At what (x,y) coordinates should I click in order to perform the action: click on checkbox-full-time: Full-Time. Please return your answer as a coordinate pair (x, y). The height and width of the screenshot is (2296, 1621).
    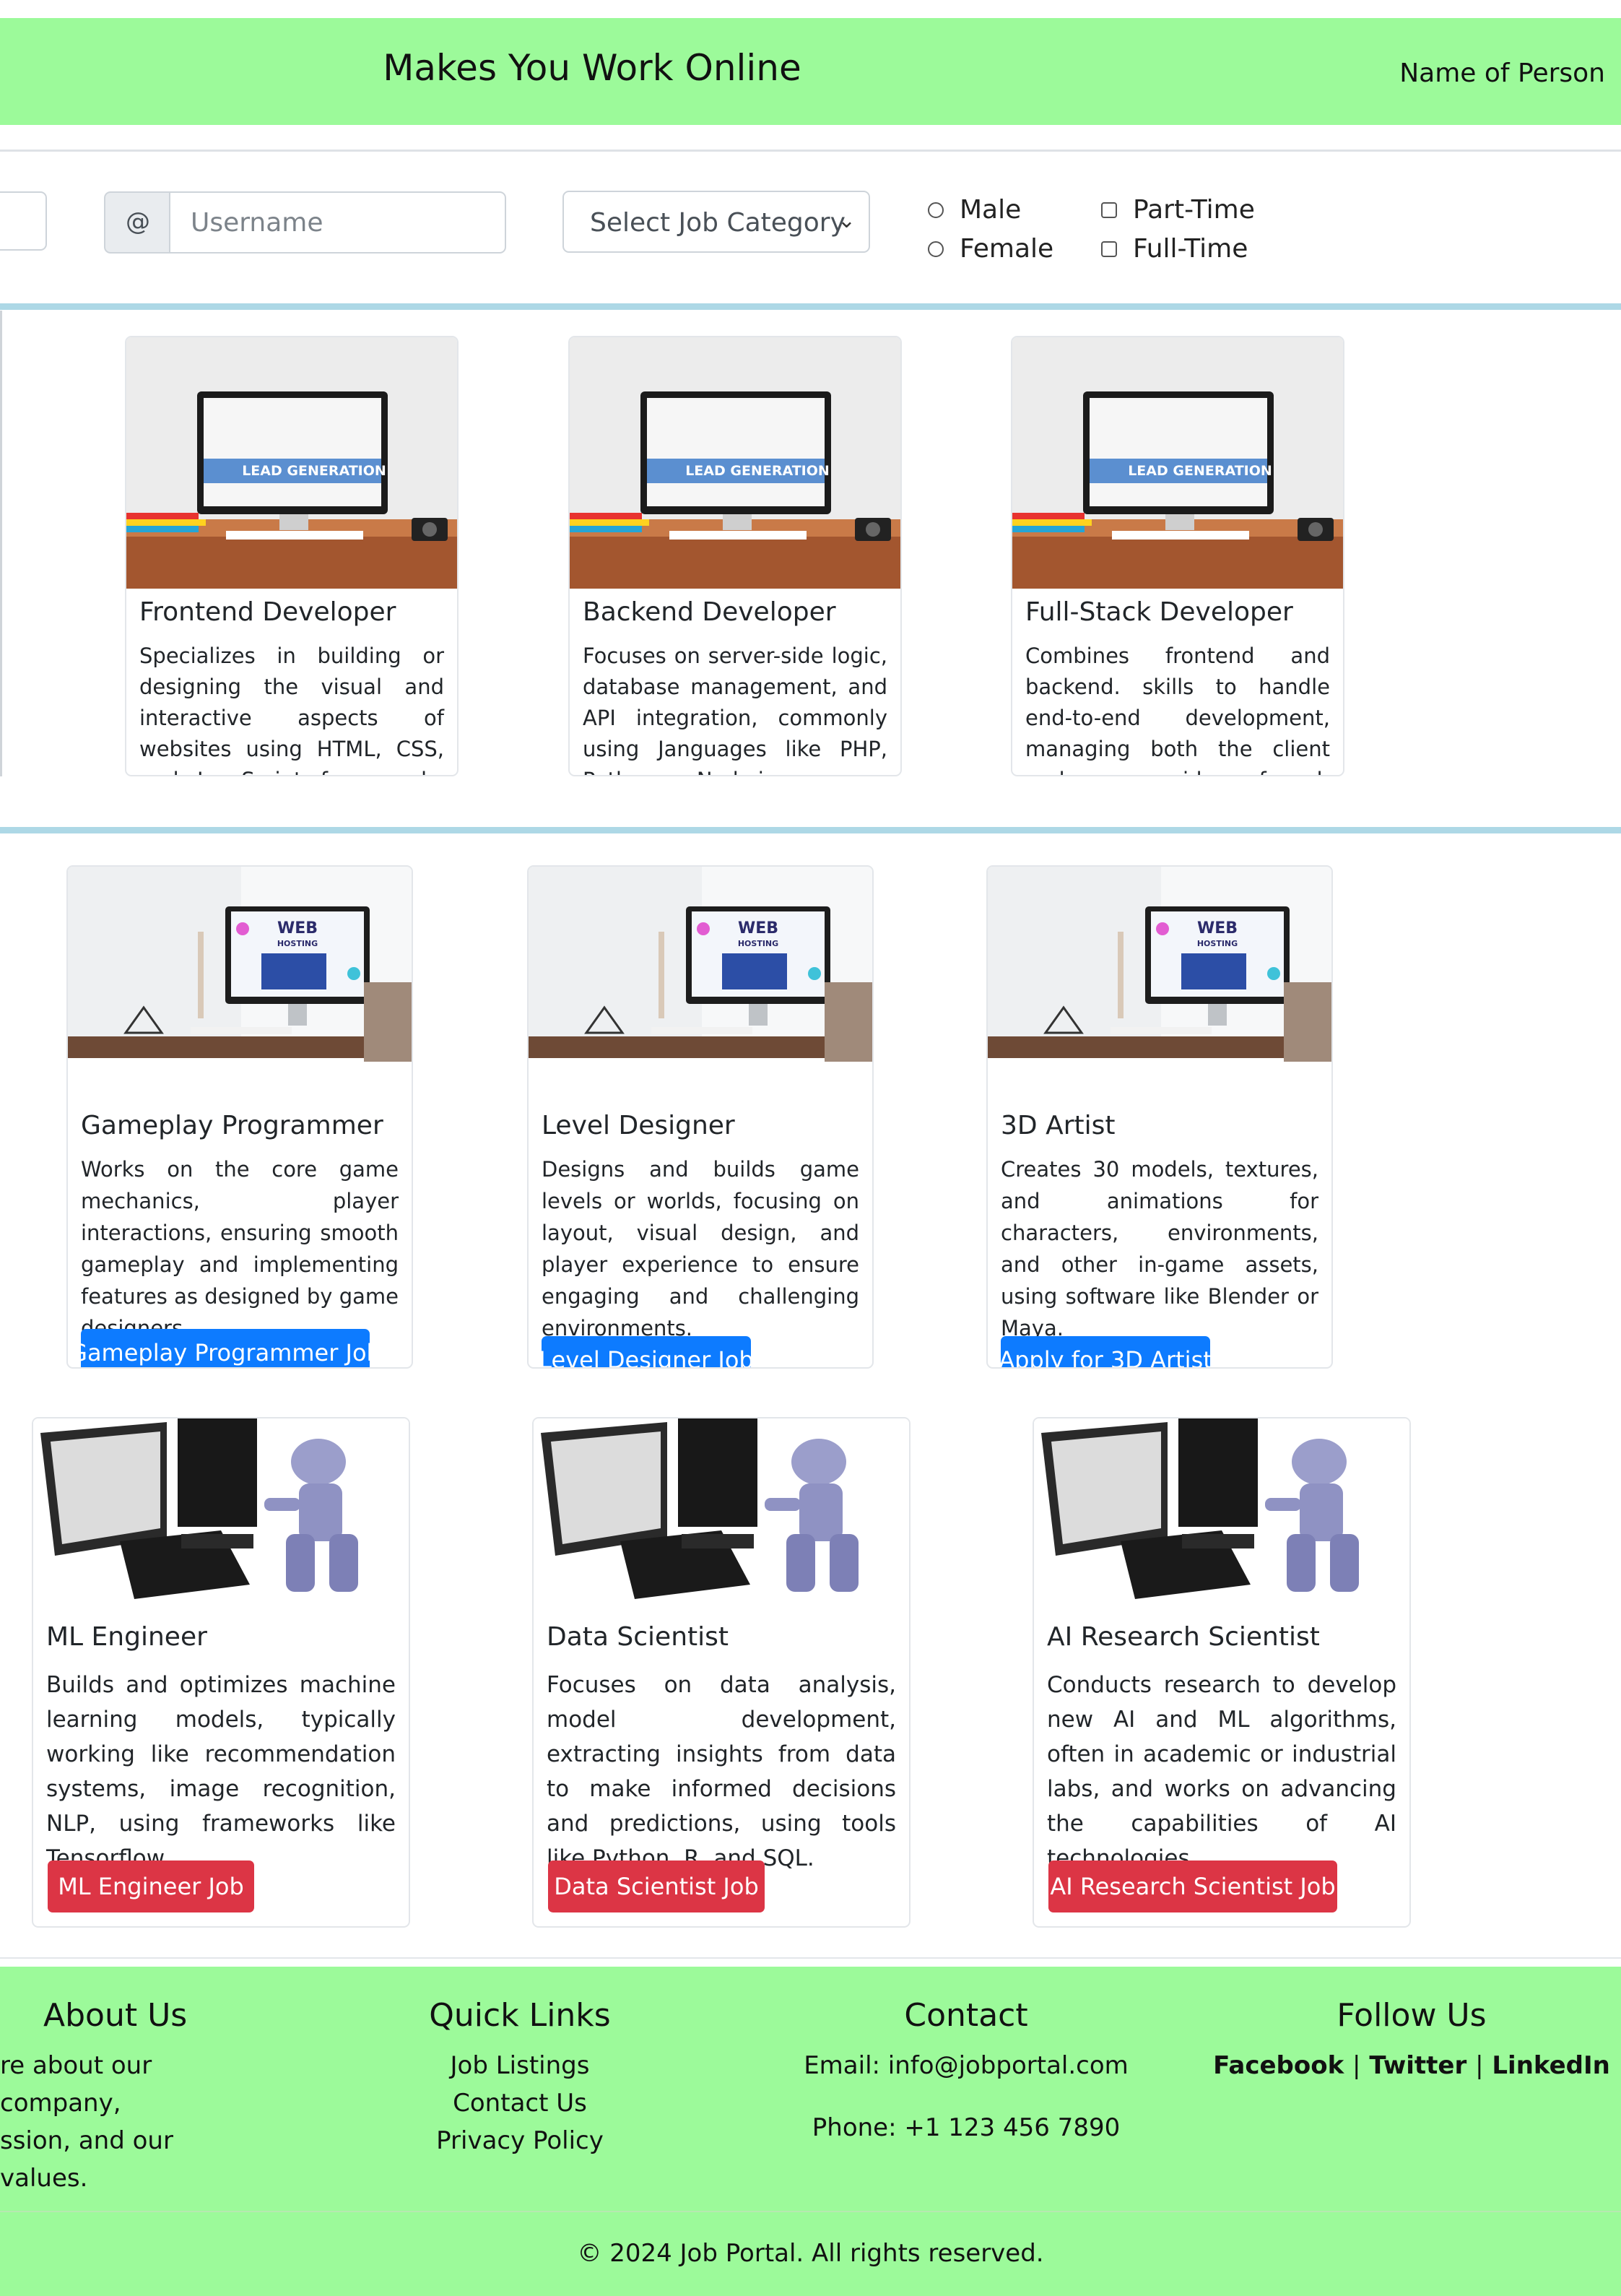
    Looking at the image, I should click on (1174, 249).